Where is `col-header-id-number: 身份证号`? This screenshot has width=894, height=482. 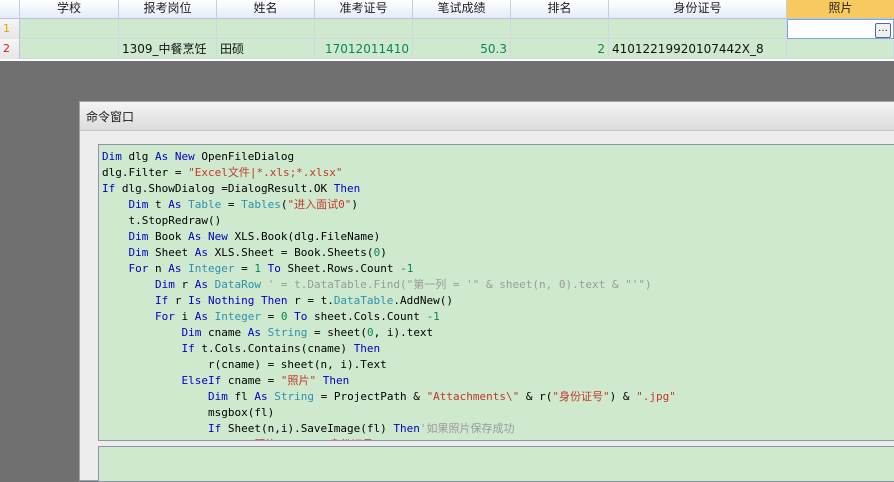
col-header-id-number: 身份证号 is located at coordinates (698, 9).